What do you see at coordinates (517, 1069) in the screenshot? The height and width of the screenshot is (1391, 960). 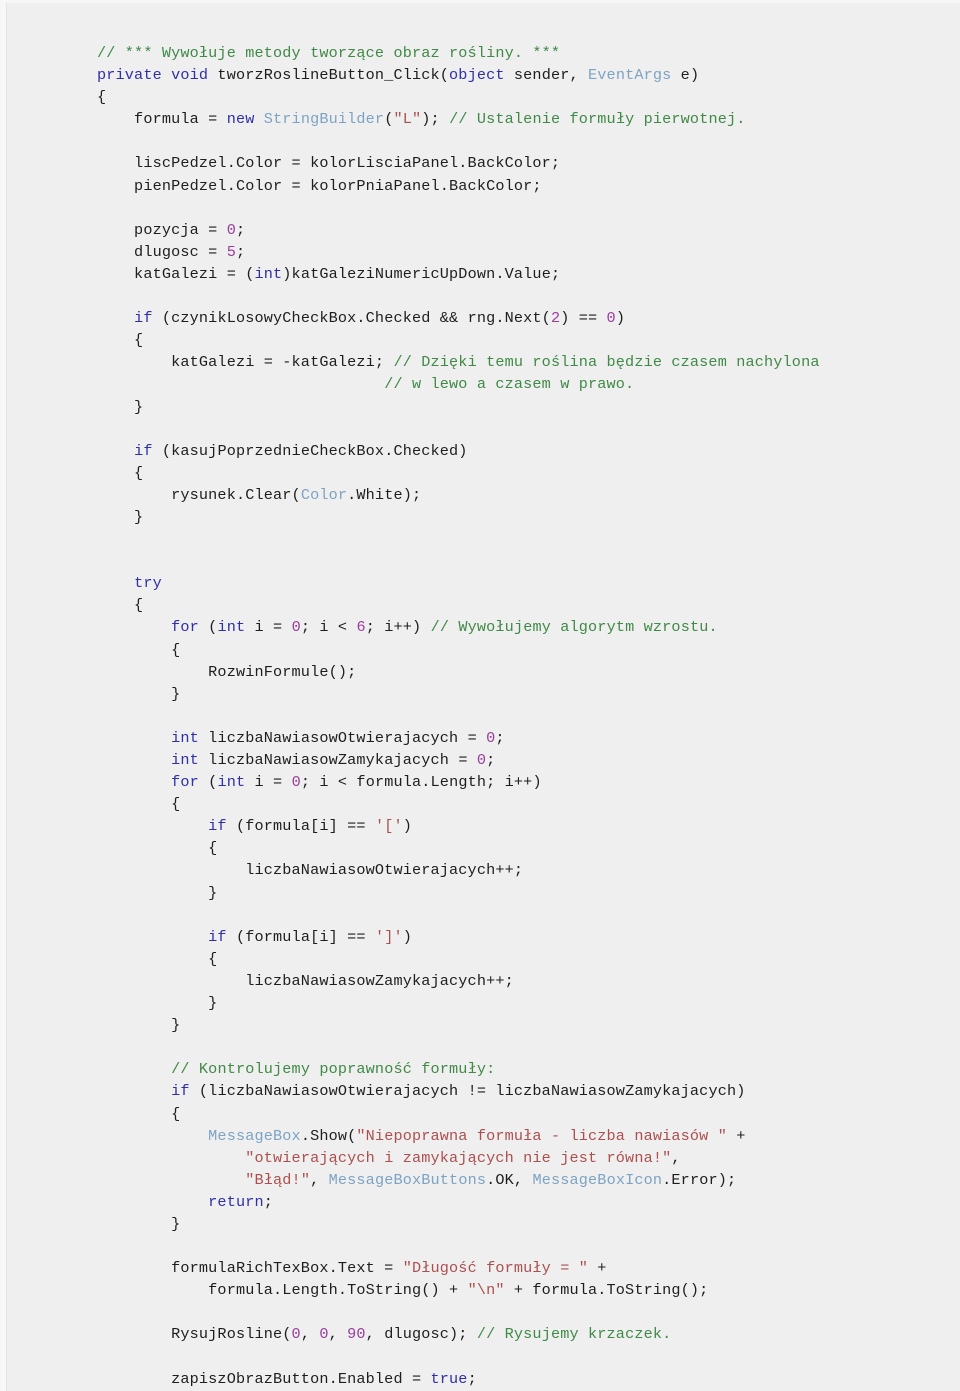 I see `code-line: // Kontrolujemy poprawność formuły:` at bounding box center [517, 1069].